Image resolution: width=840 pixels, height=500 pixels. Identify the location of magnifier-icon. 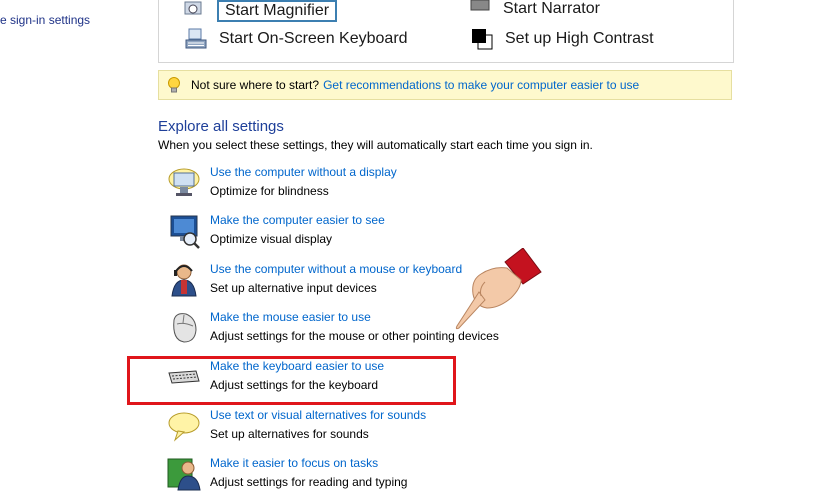
(193, 8).